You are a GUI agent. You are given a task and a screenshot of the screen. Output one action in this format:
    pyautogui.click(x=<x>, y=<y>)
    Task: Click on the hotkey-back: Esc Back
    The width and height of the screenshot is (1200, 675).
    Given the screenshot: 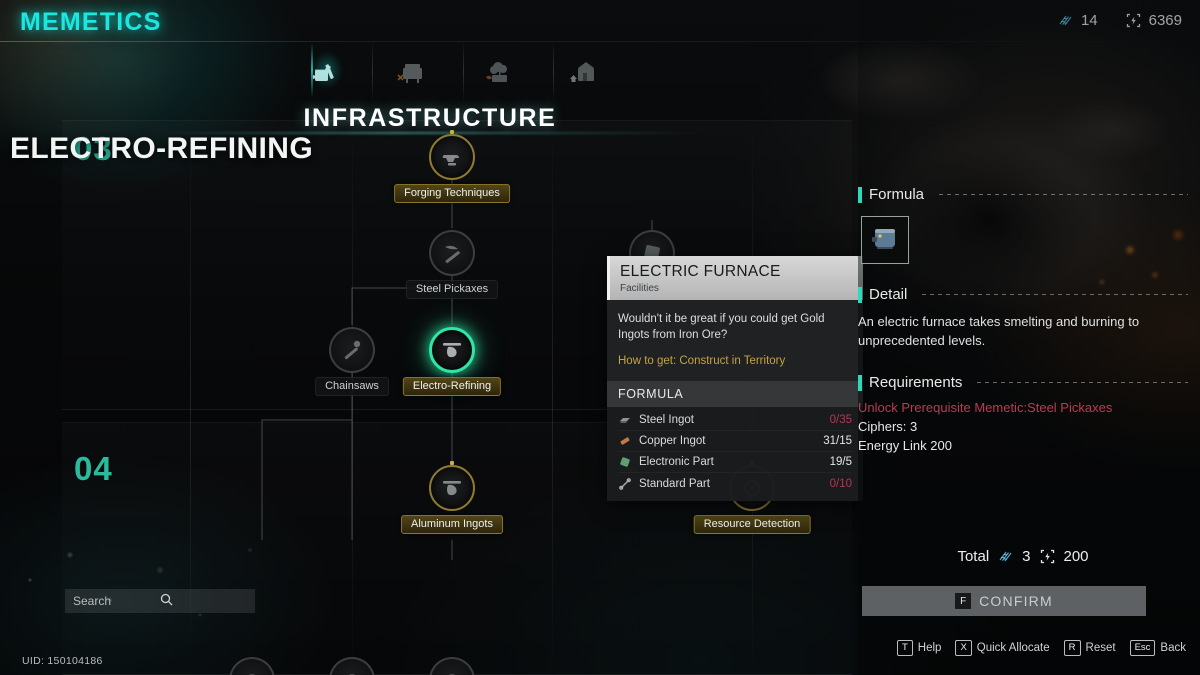 What is the action you would take?
    pyautogui.click(x=1157, y=648)
    